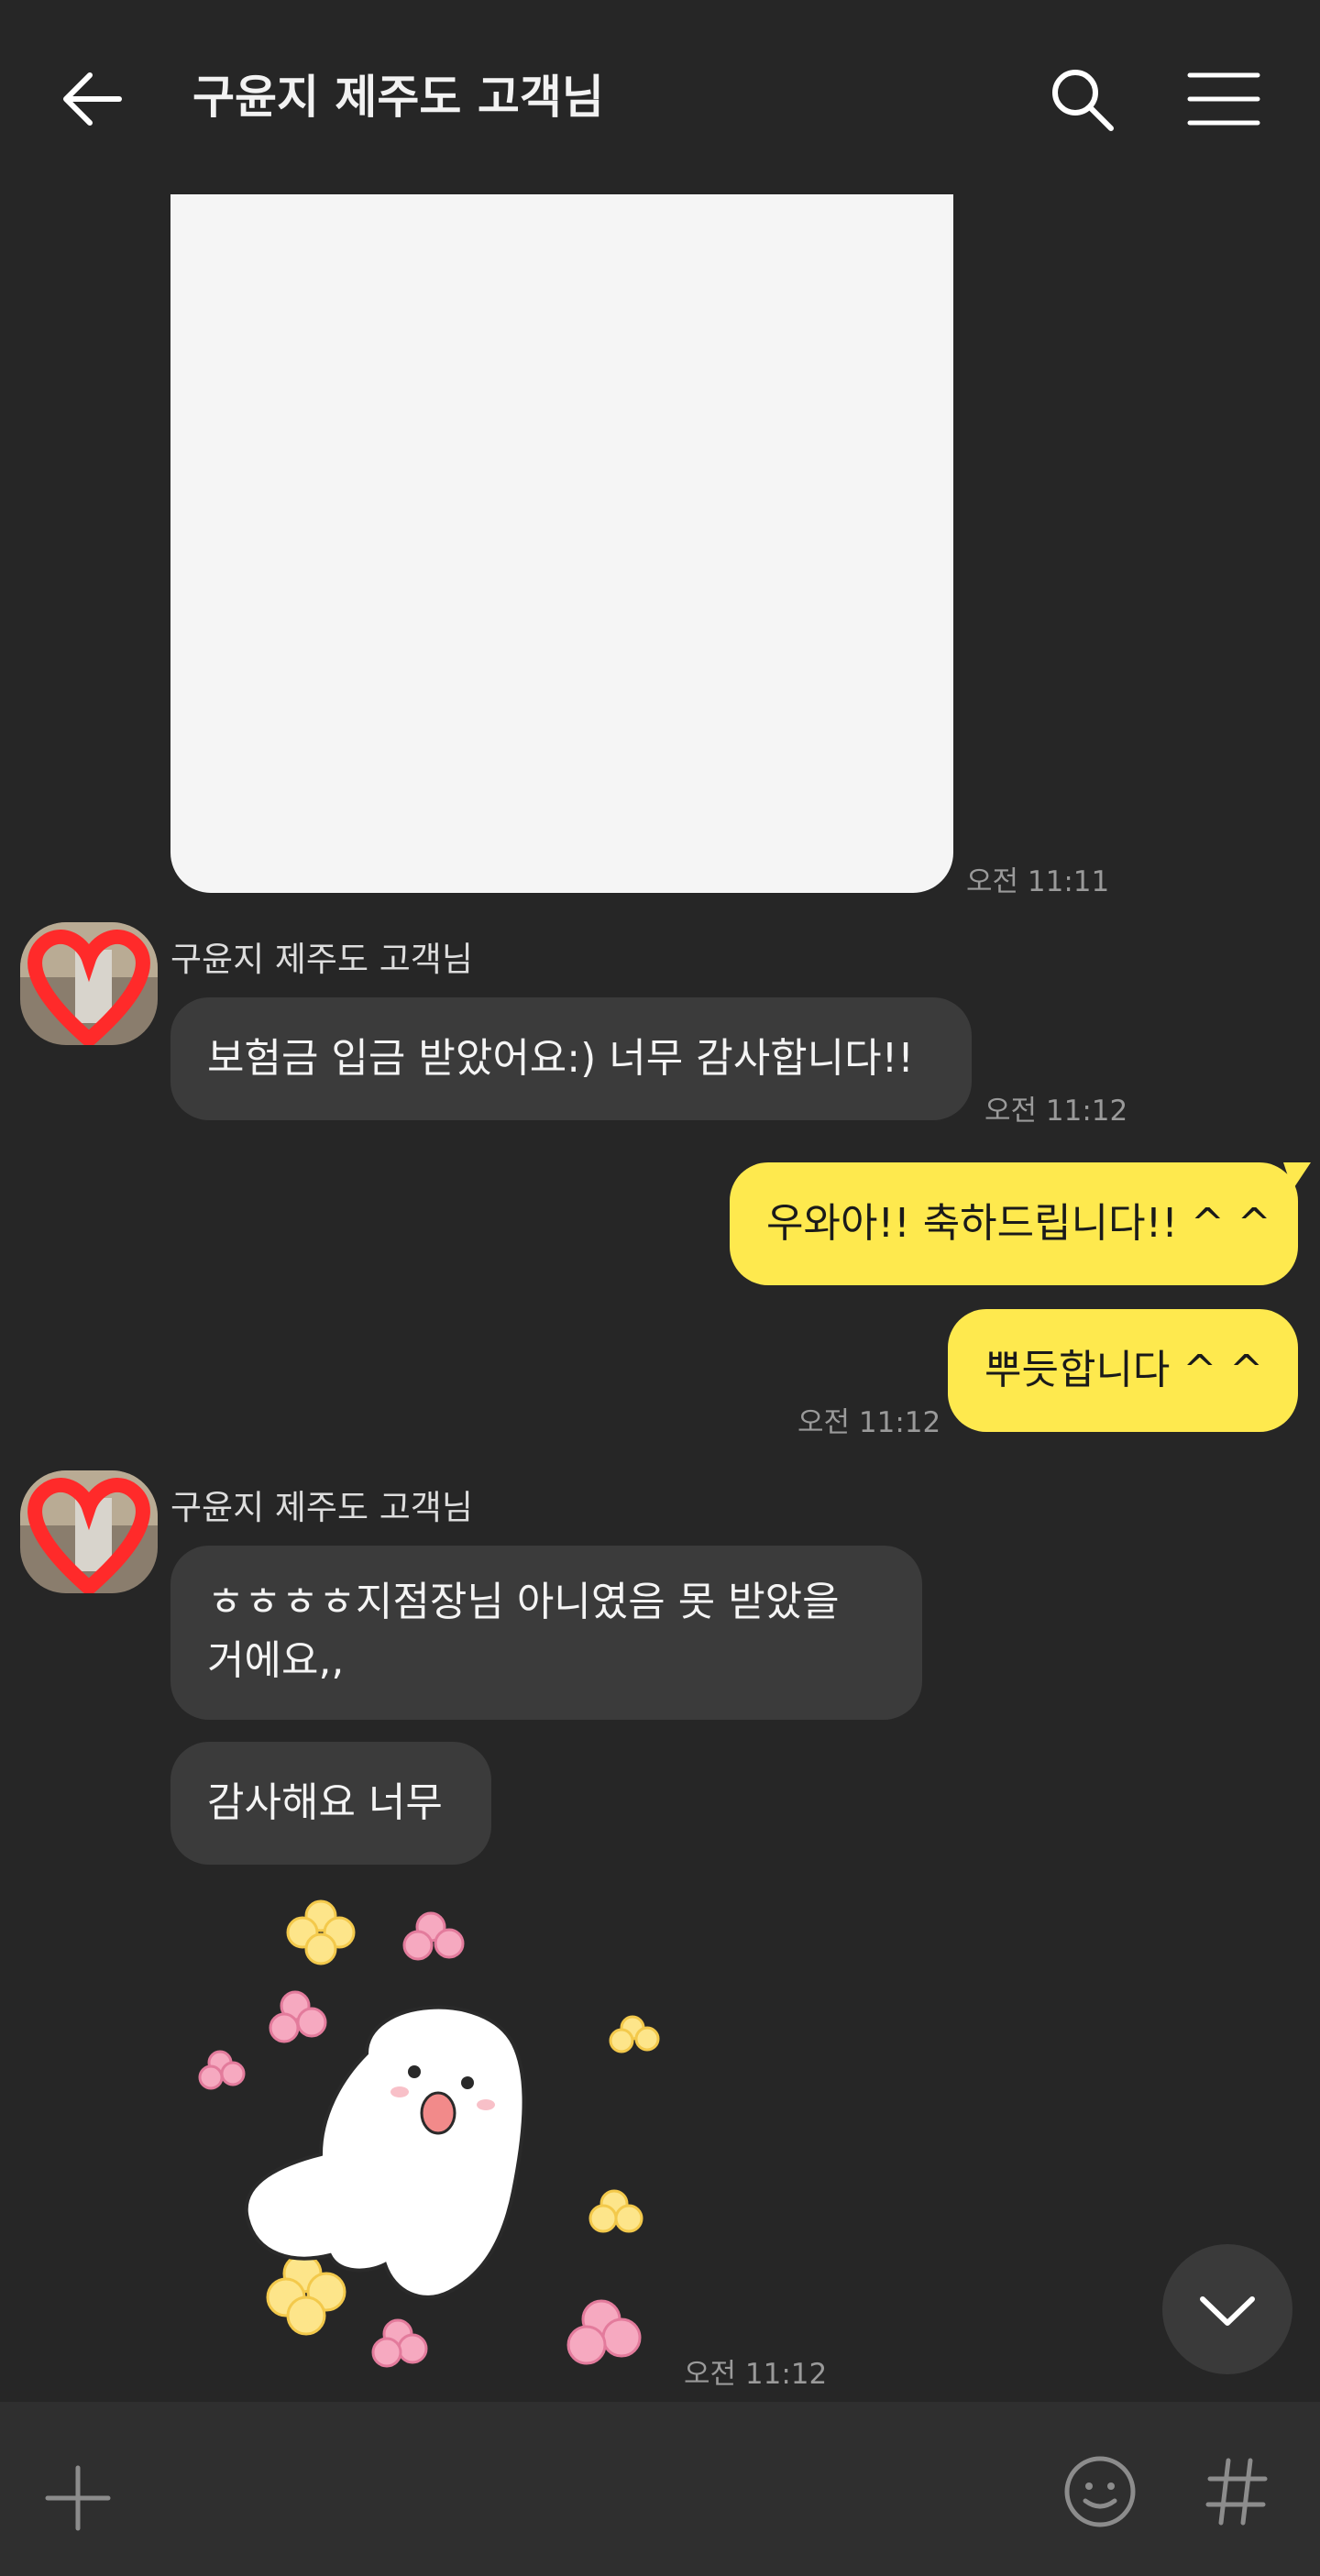  Describe the element at coordinates (1038, 882) in the screenshot. I see `message-time: 오전 11:11` at that location.